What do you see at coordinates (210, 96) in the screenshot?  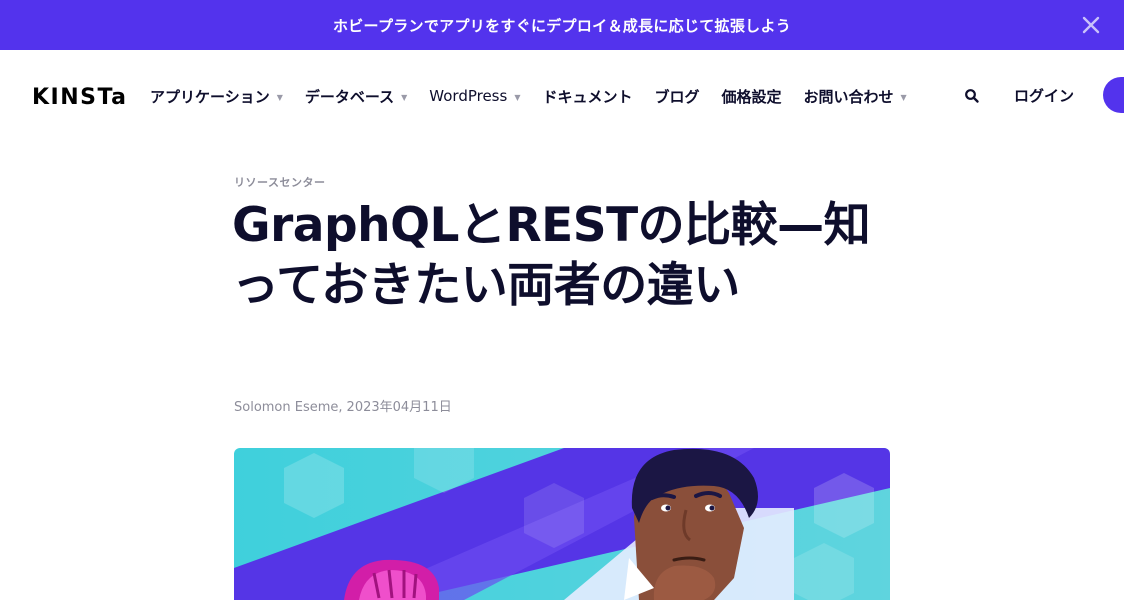 I see `nav-label: アプリケーション` at bounding box center [210, 96].